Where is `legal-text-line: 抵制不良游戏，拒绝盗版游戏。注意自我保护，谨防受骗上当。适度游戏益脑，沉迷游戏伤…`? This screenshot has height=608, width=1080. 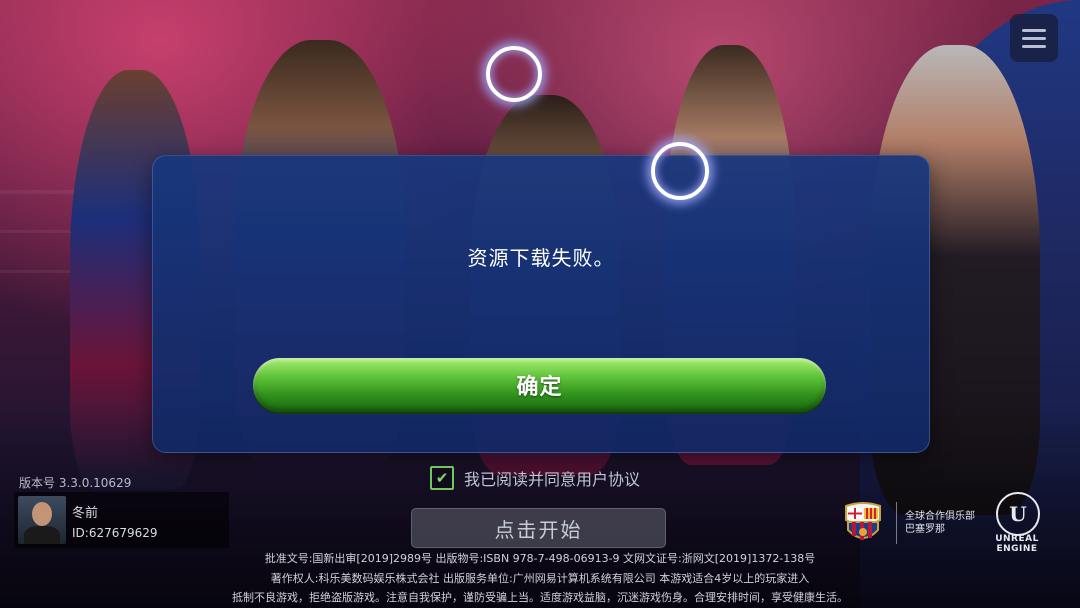 legal-text-line: 抵制不良游戏，拒绝盗版游戏。注意自我保护，谨防受骗上当。适度游戏益脑，沉迷游戏伤… is located at coordinates (540, 597).